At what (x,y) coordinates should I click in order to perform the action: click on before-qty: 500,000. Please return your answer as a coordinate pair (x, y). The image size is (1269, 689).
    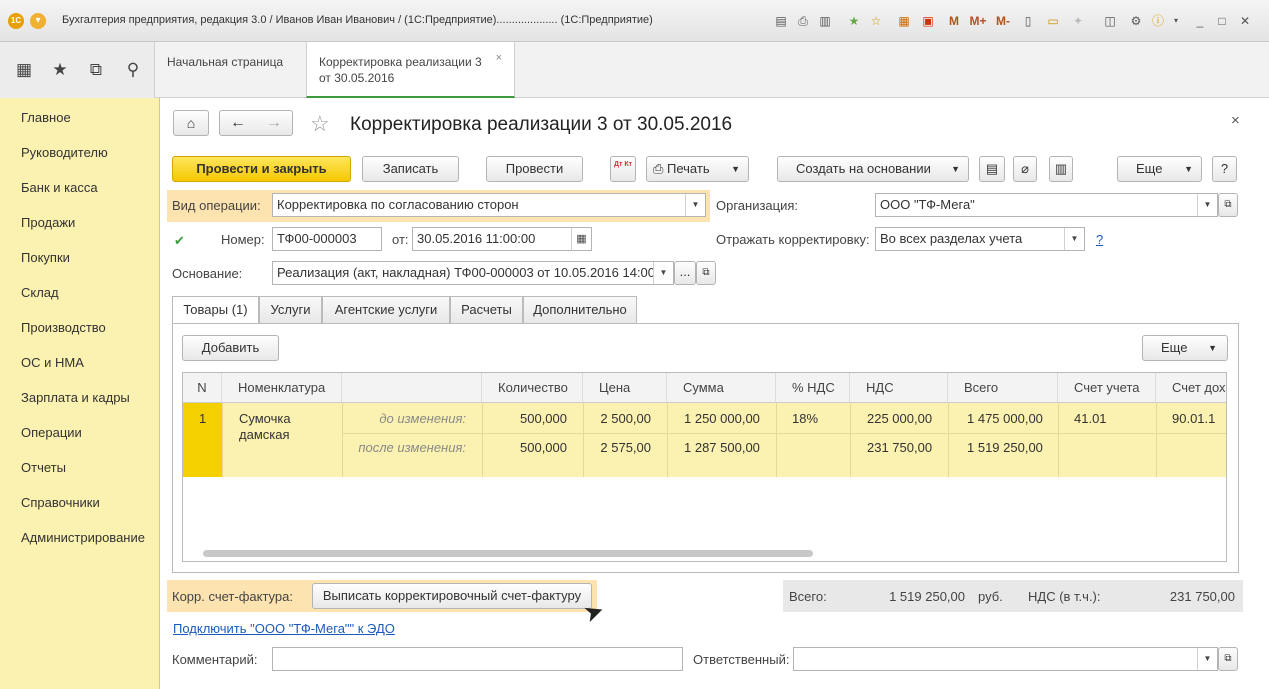
    Looking at the image, I should click on (543, 418).